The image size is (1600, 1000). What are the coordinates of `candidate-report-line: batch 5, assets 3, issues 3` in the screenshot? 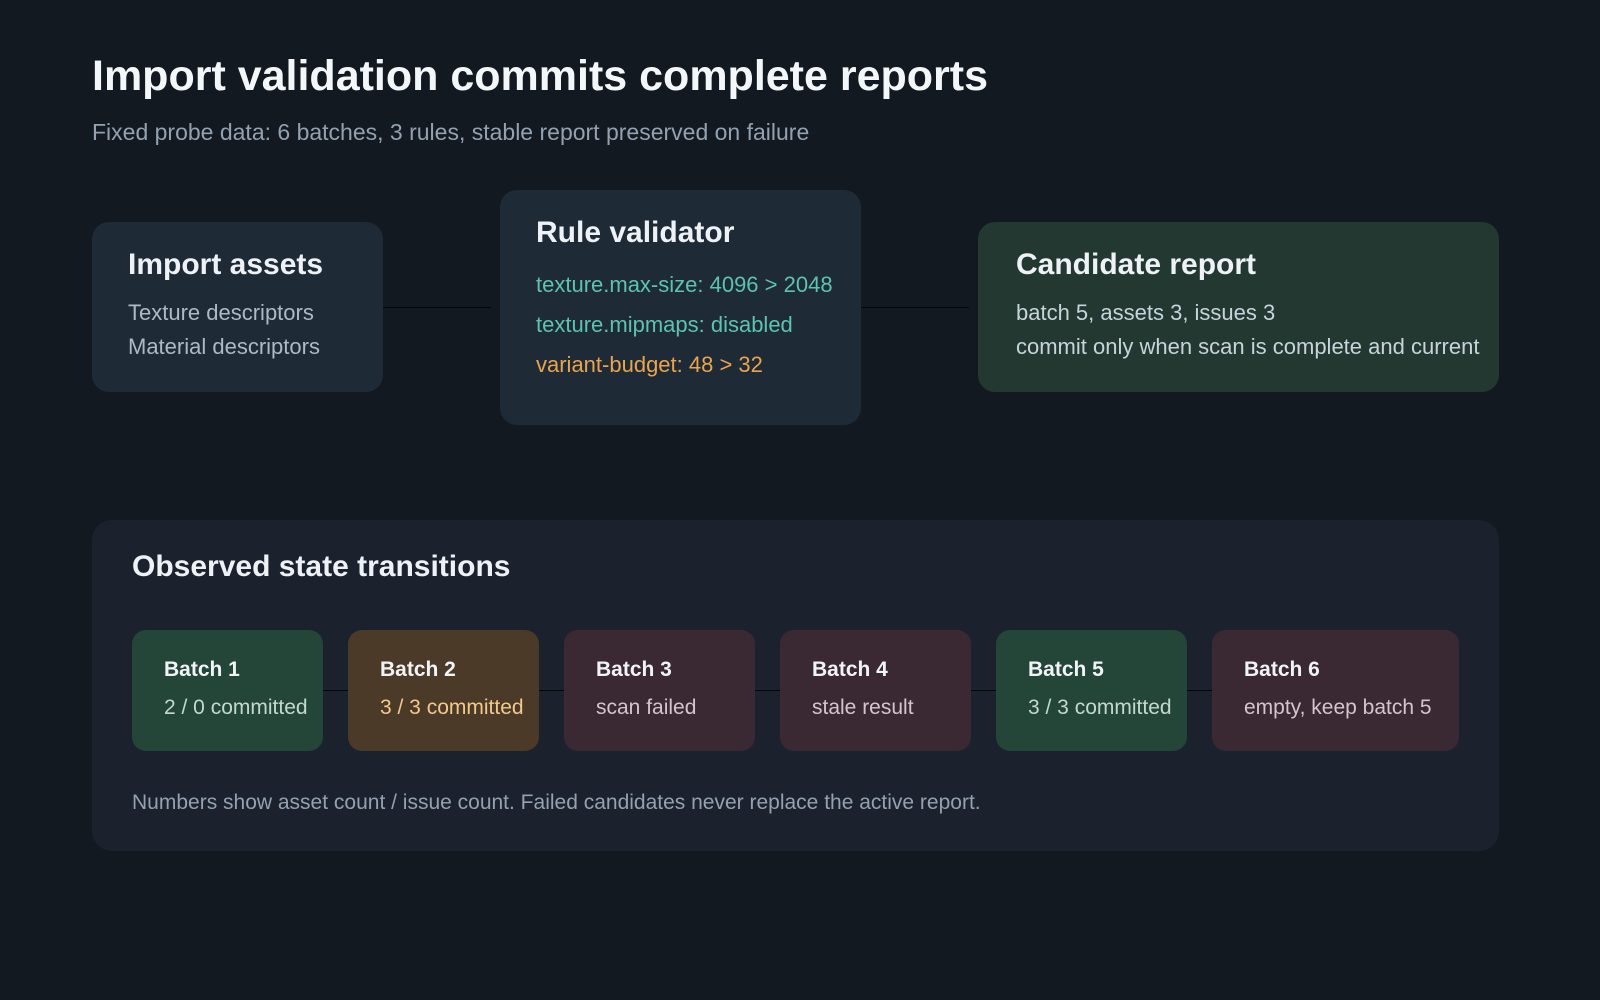 It's located at (1146, 312).